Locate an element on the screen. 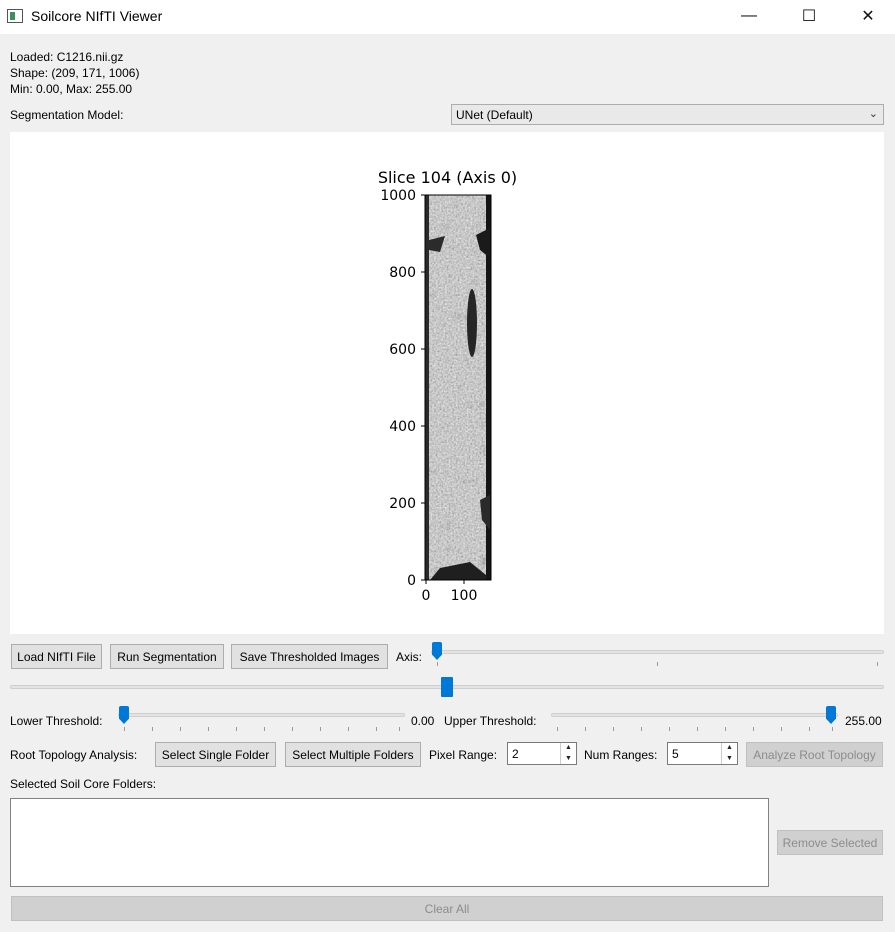  y-tick-label: 200 is located at coordinates (402, 504).